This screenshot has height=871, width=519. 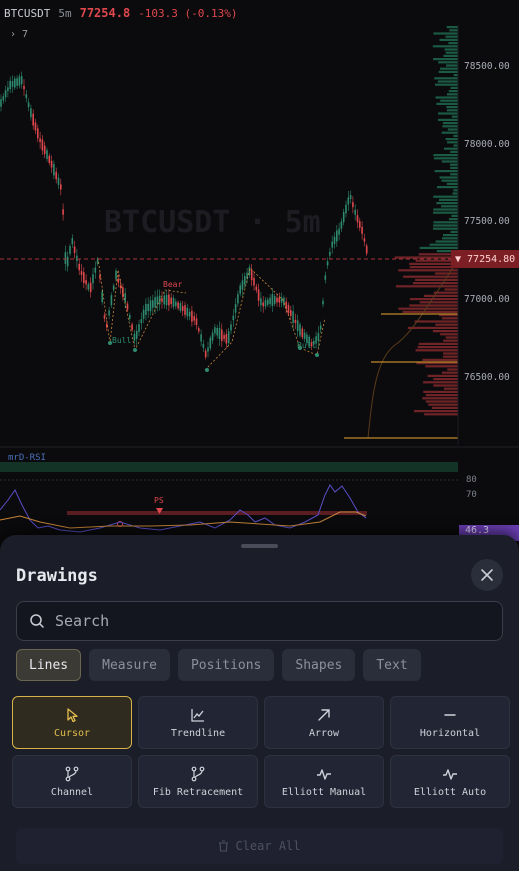 I want to click on symbol-label: BTCUSDT, so click(x=27, y=13).